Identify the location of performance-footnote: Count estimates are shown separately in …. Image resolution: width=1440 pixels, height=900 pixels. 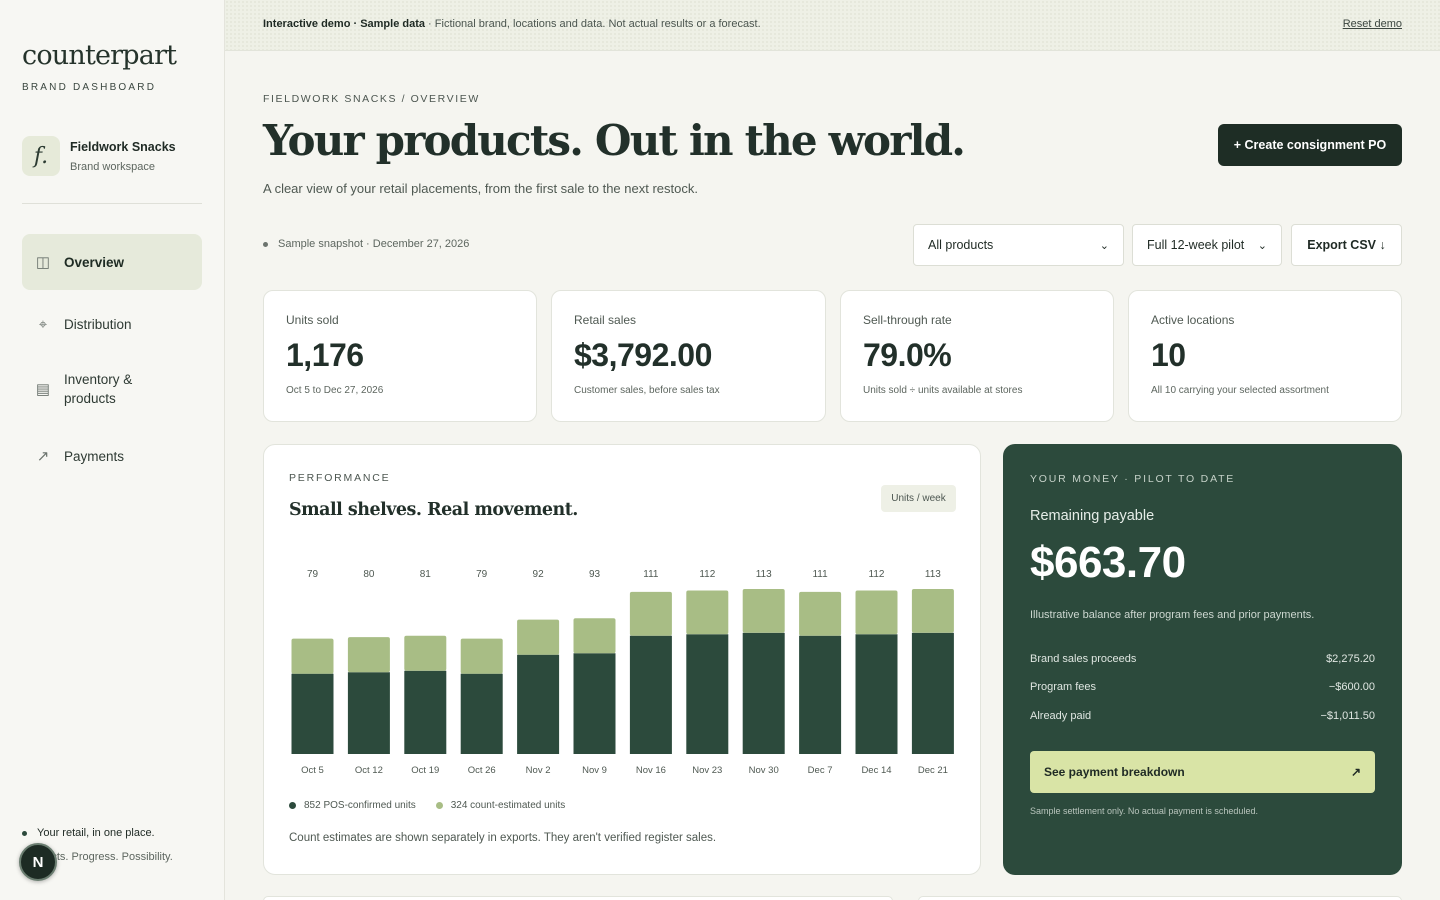
(503, 838).